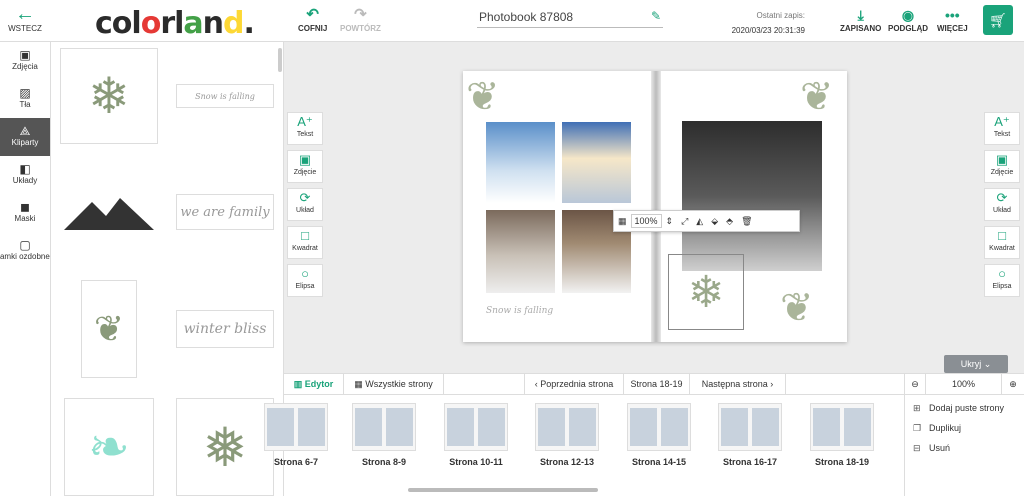  What do you see at coordinates (280, 60) in the screenshot?
I see `scrollbar` at bounding box center [280, 60].